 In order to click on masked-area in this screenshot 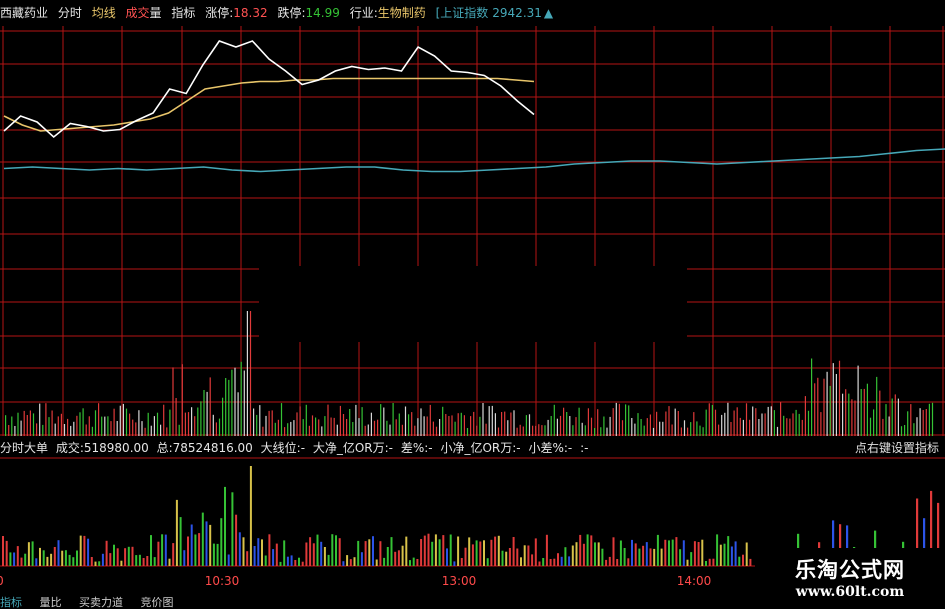, I will do `click(473, 304)`.